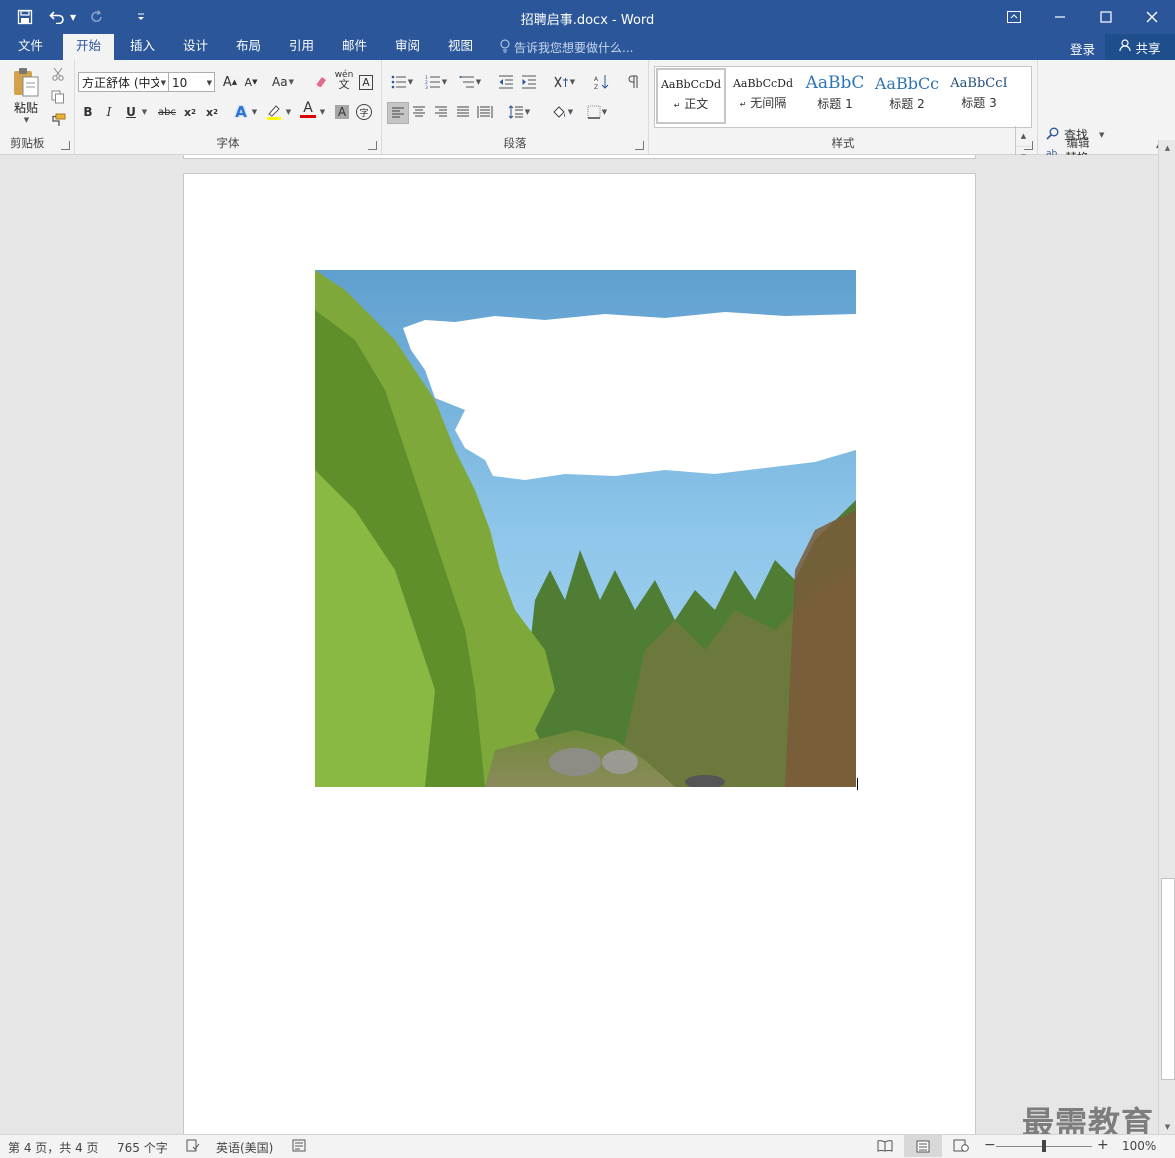 Image resolution: width=1175 pixels, height=1158 pixels. I want to click on read-mode-icon, so click(885, 1147).